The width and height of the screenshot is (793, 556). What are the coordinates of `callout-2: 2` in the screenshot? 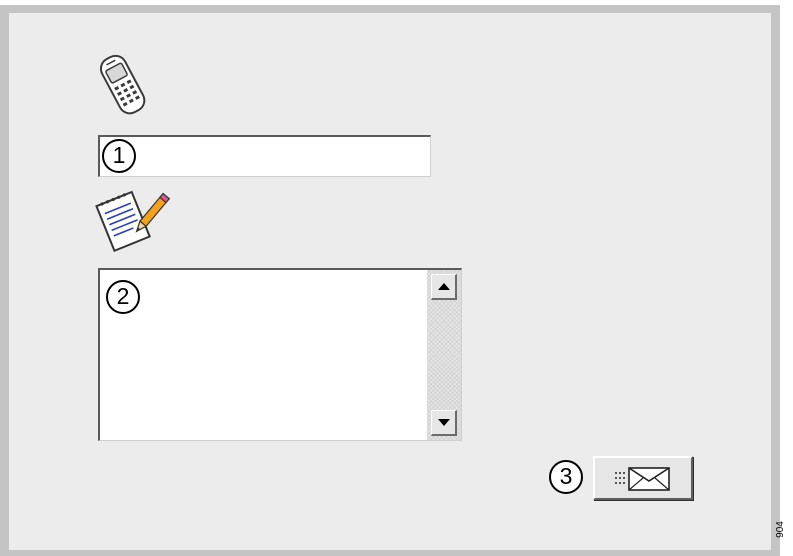 It's located at (123, 297).